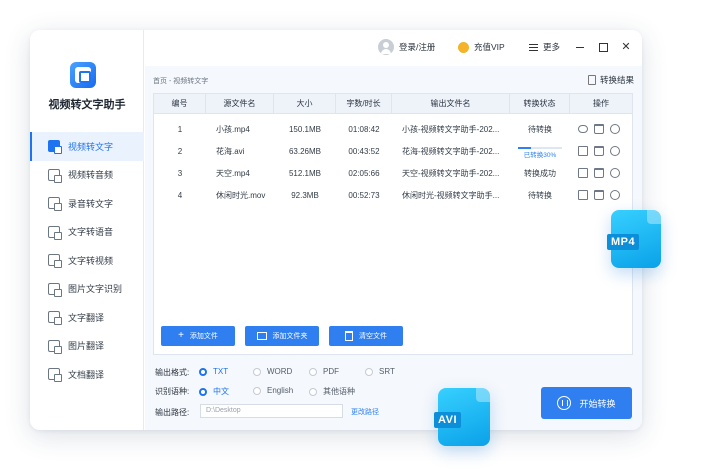 This screenshot has width=706, height=469. Describe the element at coordinates (95, 289) in the screenshot. I see `sidebar-item-label: 图片文字识别` at that location.